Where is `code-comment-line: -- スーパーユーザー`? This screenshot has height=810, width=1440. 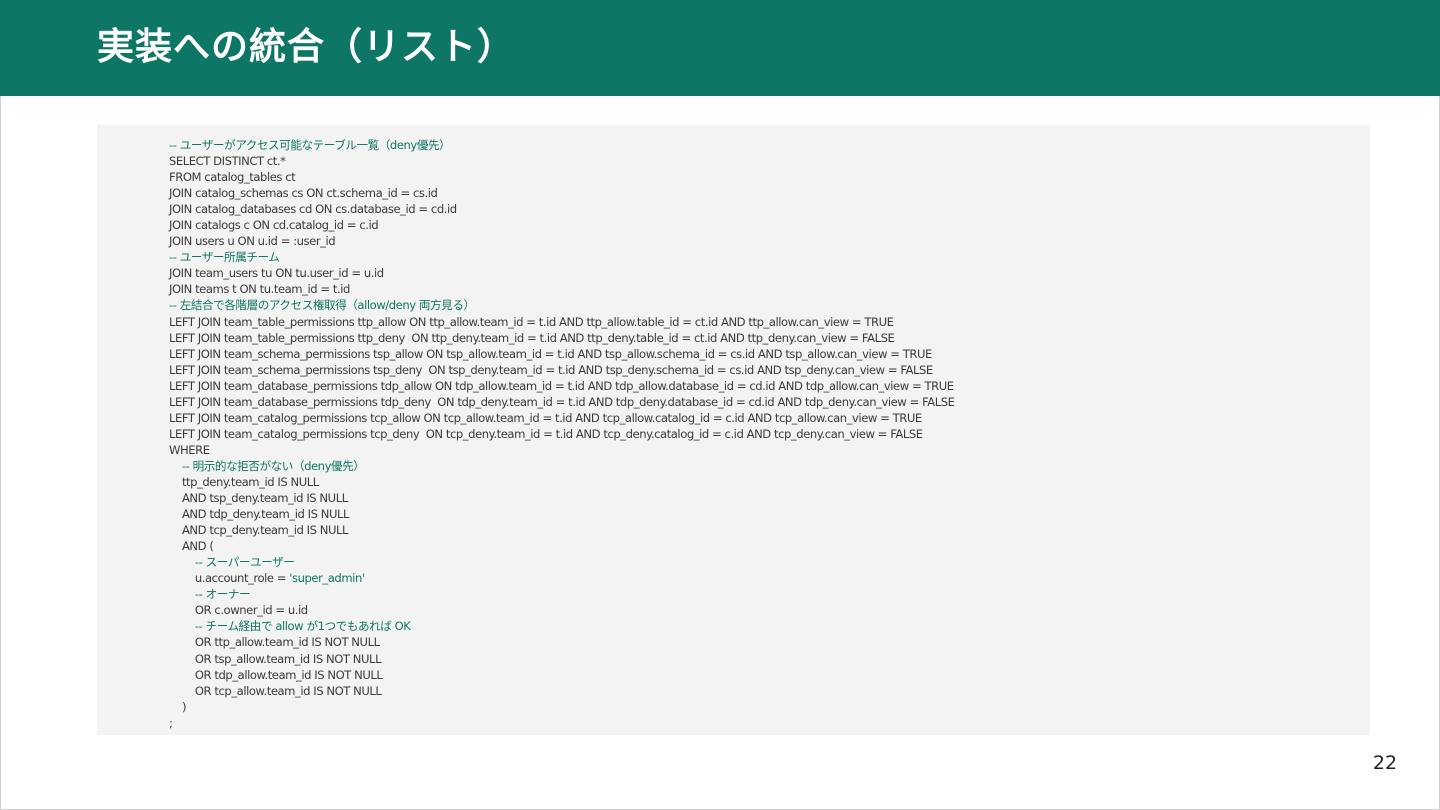
code-comment-line: -- スーパーユーザー is located at coordinates (562, 562).